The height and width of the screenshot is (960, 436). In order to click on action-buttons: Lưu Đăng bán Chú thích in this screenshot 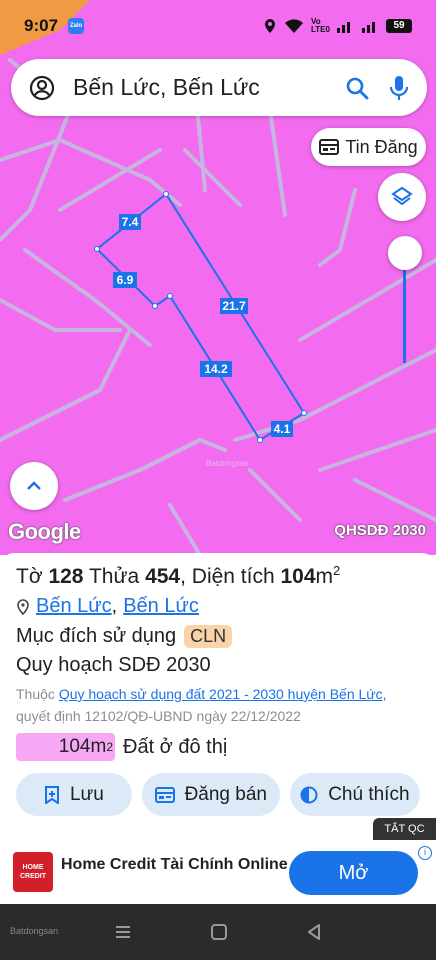, I will do `click(218, 794)`.